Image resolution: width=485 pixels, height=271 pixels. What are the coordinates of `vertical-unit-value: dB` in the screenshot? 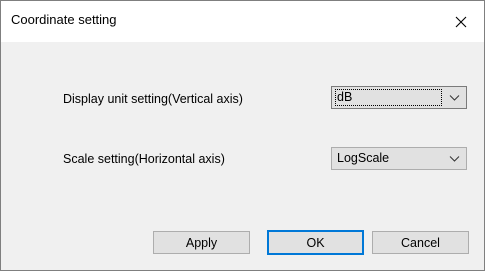 It's located at (388, 97).